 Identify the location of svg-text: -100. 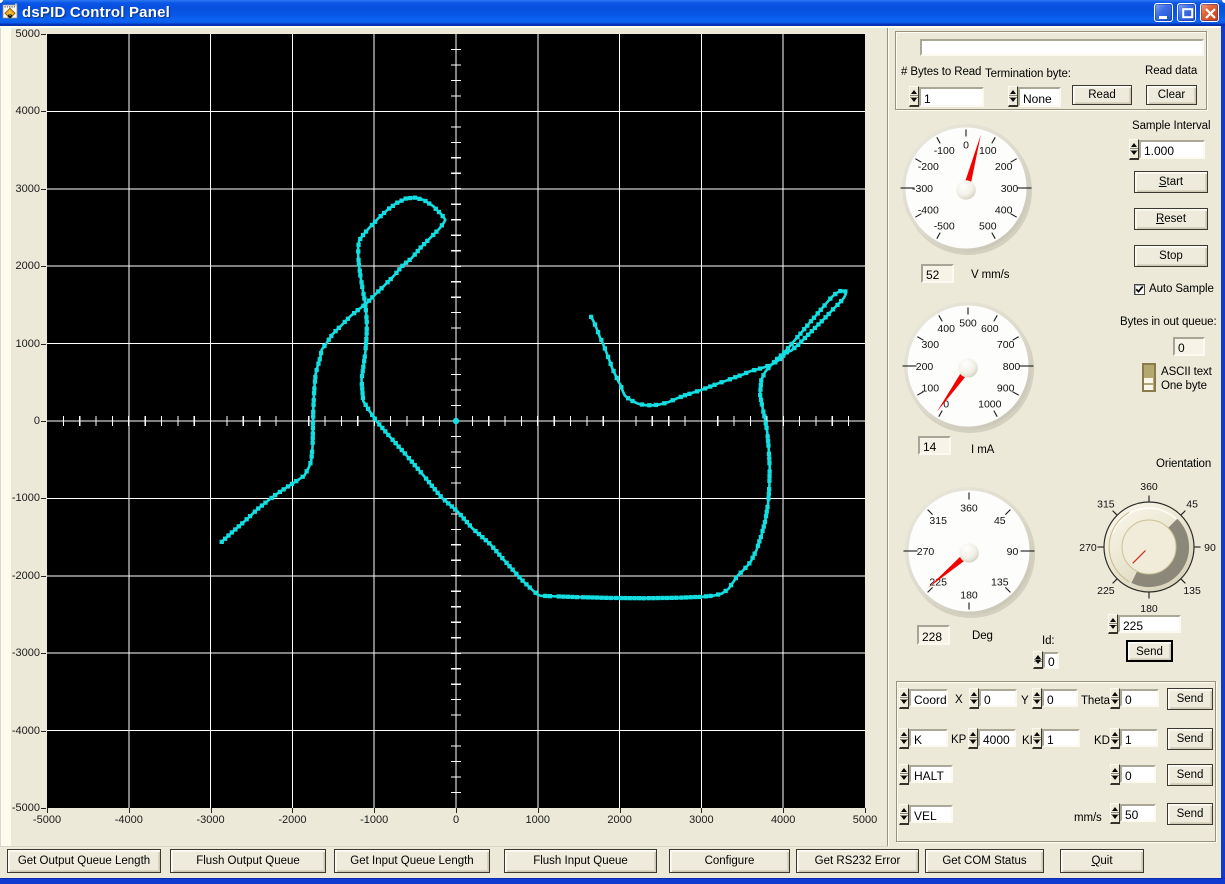
(944, 151).